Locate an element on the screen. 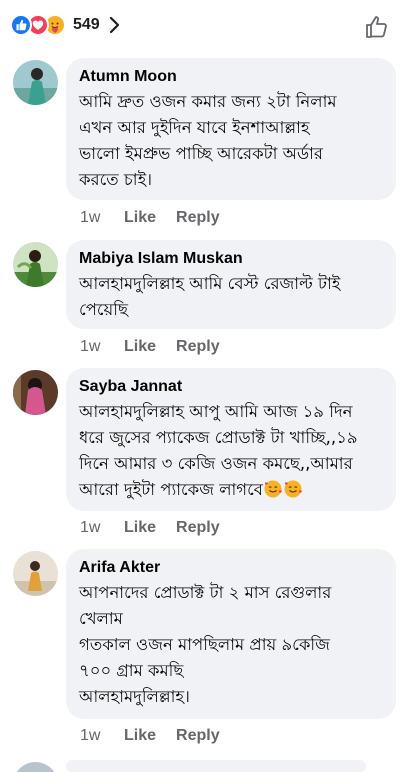 The image size is (407, 772). comment-author: Arifa Akter is located at coordinates (230, 568).